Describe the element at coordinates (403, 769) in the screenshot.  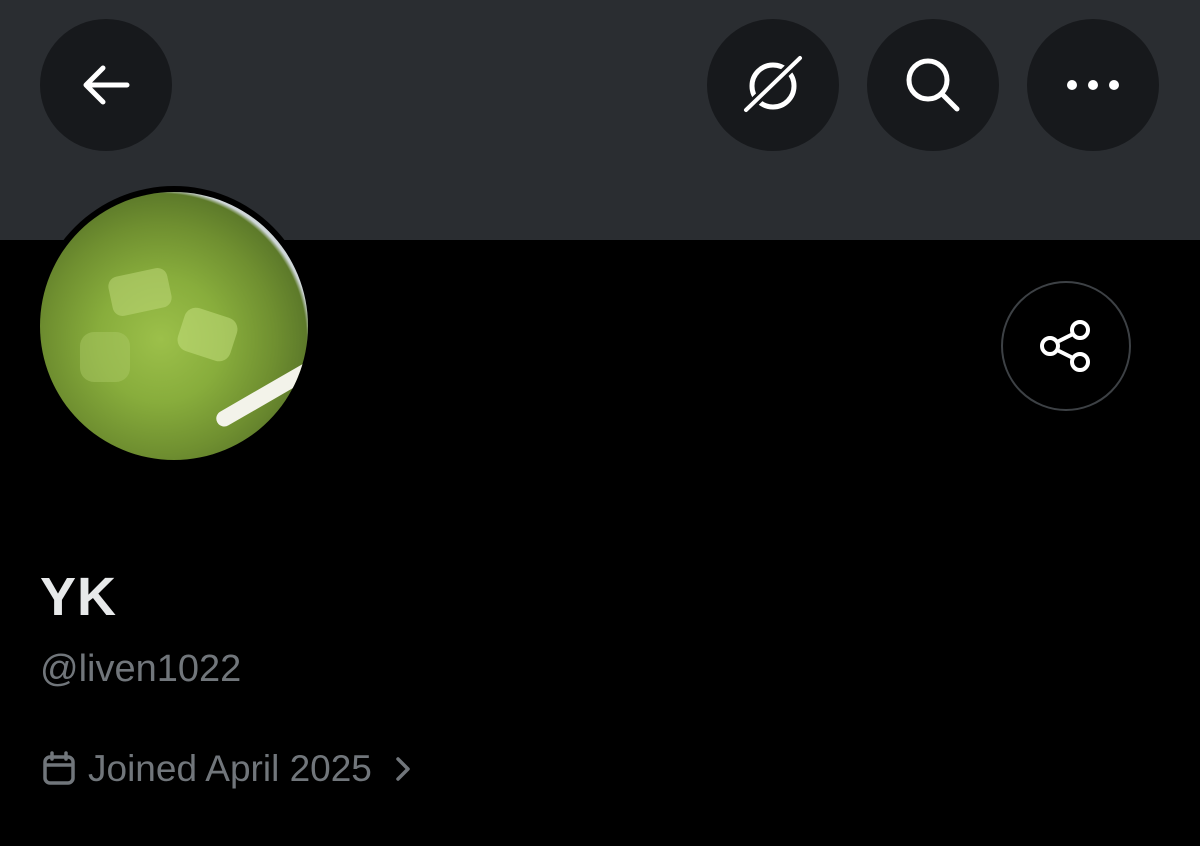
I see `chevron-right-icon` at that location.